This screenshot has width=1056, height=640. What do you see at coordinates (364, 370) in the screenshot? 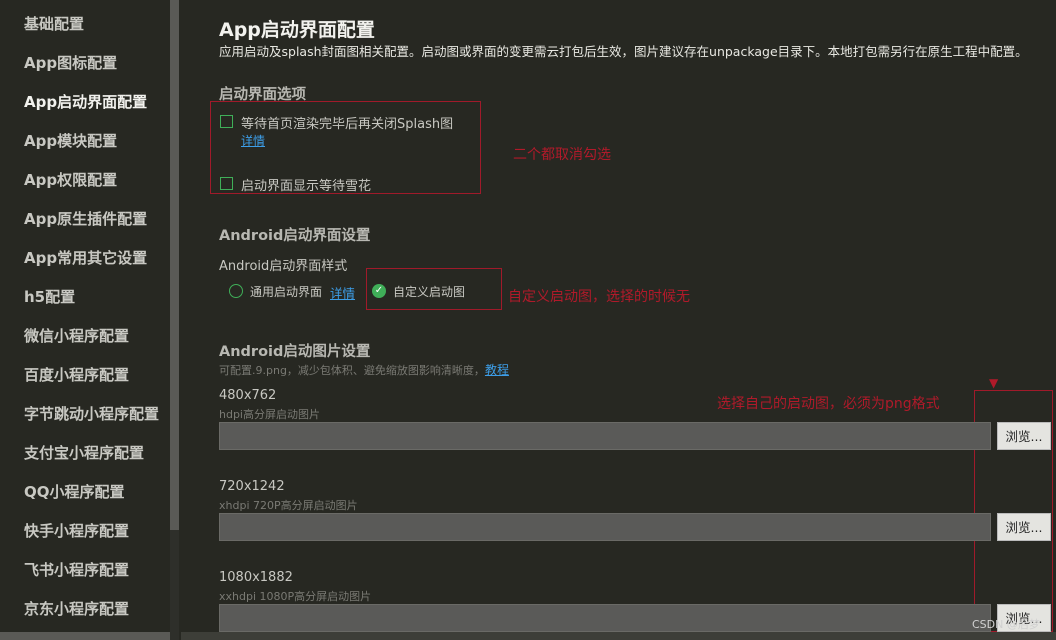
I see `android-images-hint: 可配置.9.png，减少包体积、避免缩放图影响清晰度，教程` at bounding box center [364, 370].